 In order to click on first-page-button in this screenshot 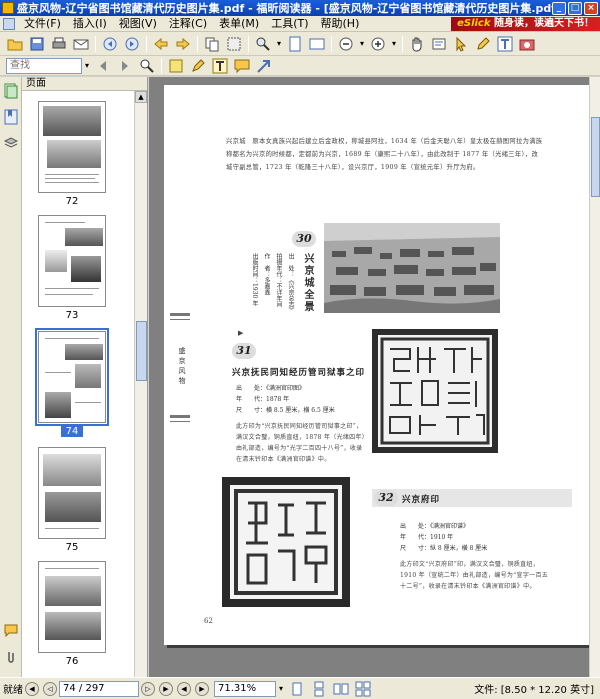, I will do `click(110, 44)`.